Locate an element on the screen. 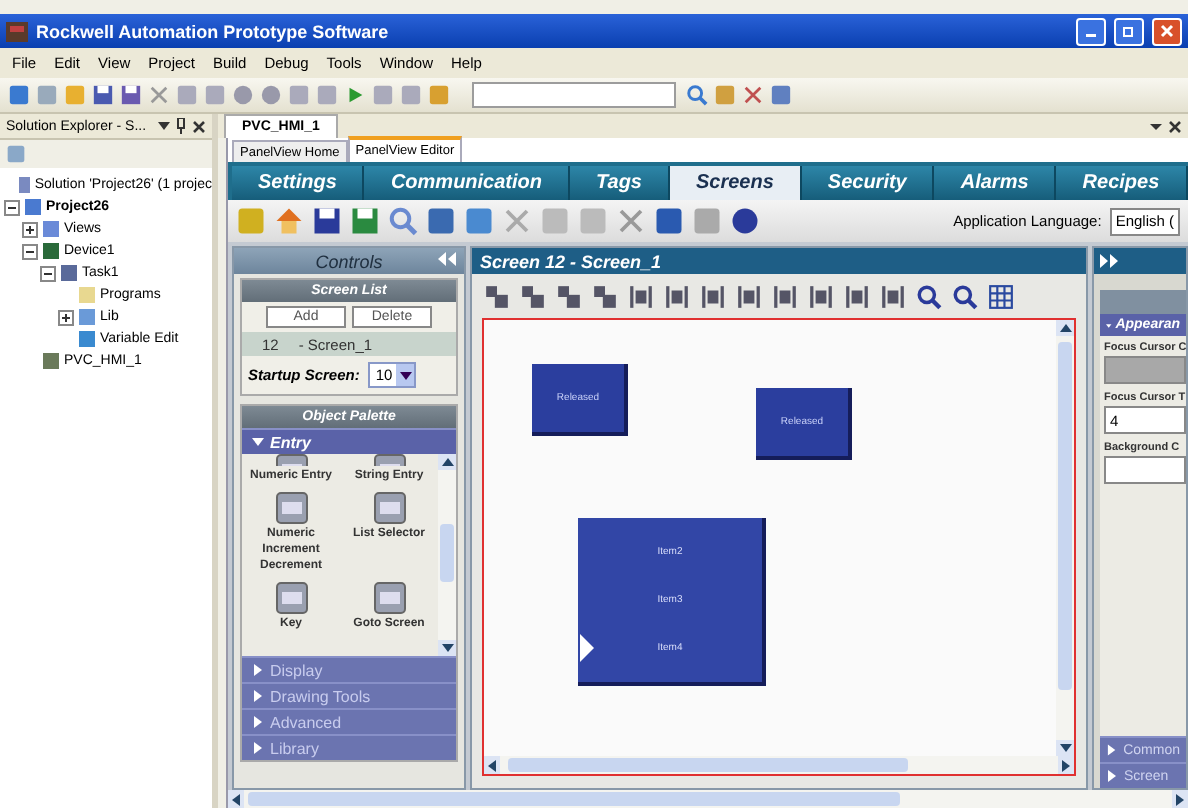  ribbon-tab: Recipes is located at coordinates (1122, 183).